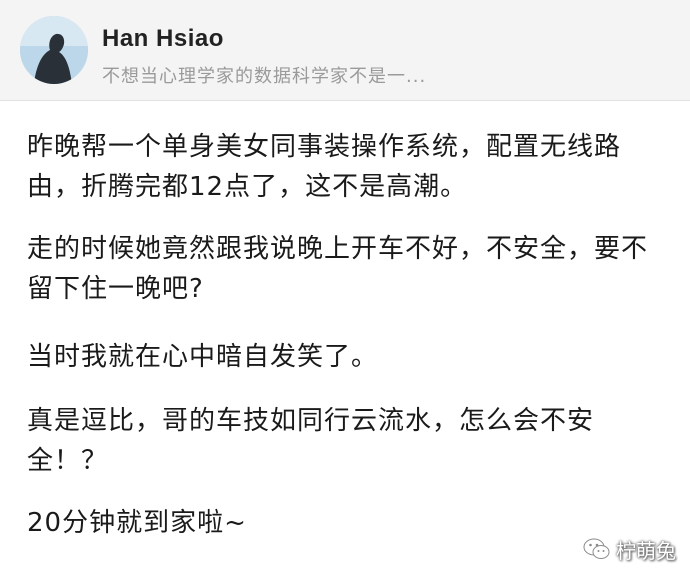 This screenshot has height=576, width=690. Describe the element at coordinates (163, 39) in the screenshot. I see `author-name: Han Hsiao` at that location.